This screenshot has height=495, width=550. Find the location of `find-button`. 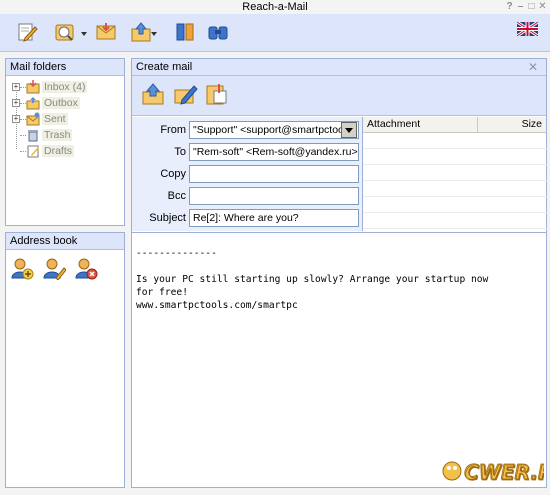

find-button is located at coordinates (218, 32).